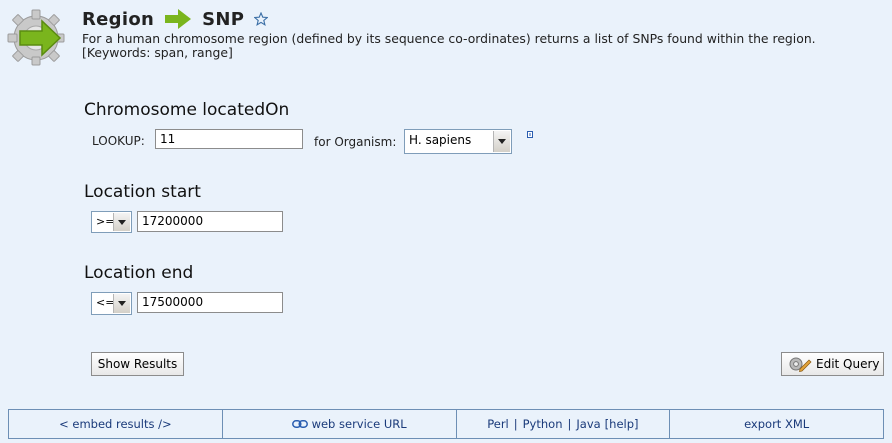 The image size is (892, 443). What do you see at coordinates (139, 273) in the screenshot?
I see `location-end-title: Location end` at bounding box center [139, 273].